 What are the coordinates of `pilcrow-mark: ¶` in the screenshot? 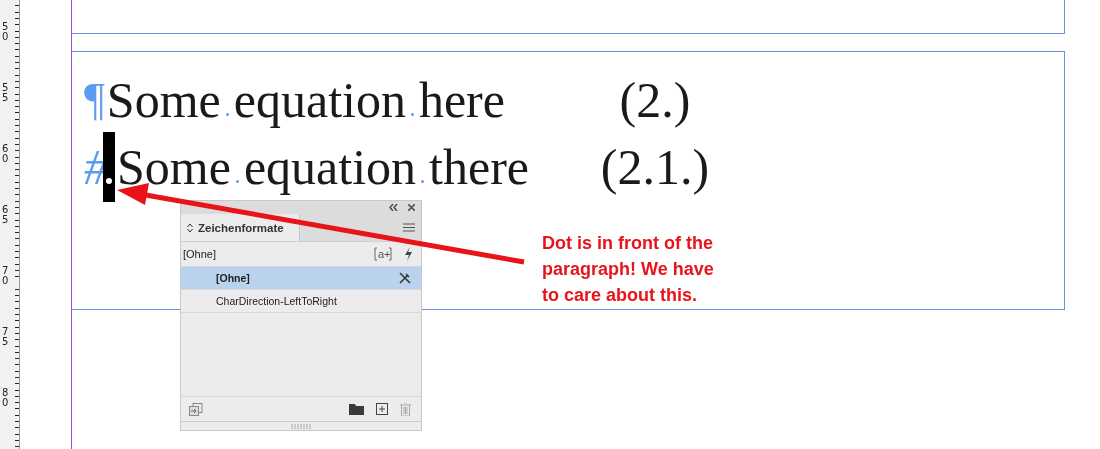 It's located at (94, 100).